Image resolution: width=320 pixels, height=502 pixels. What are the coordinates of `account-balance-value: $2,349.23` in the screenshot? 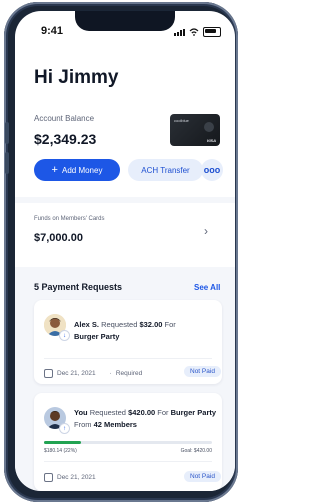 It's located at (65, 139).